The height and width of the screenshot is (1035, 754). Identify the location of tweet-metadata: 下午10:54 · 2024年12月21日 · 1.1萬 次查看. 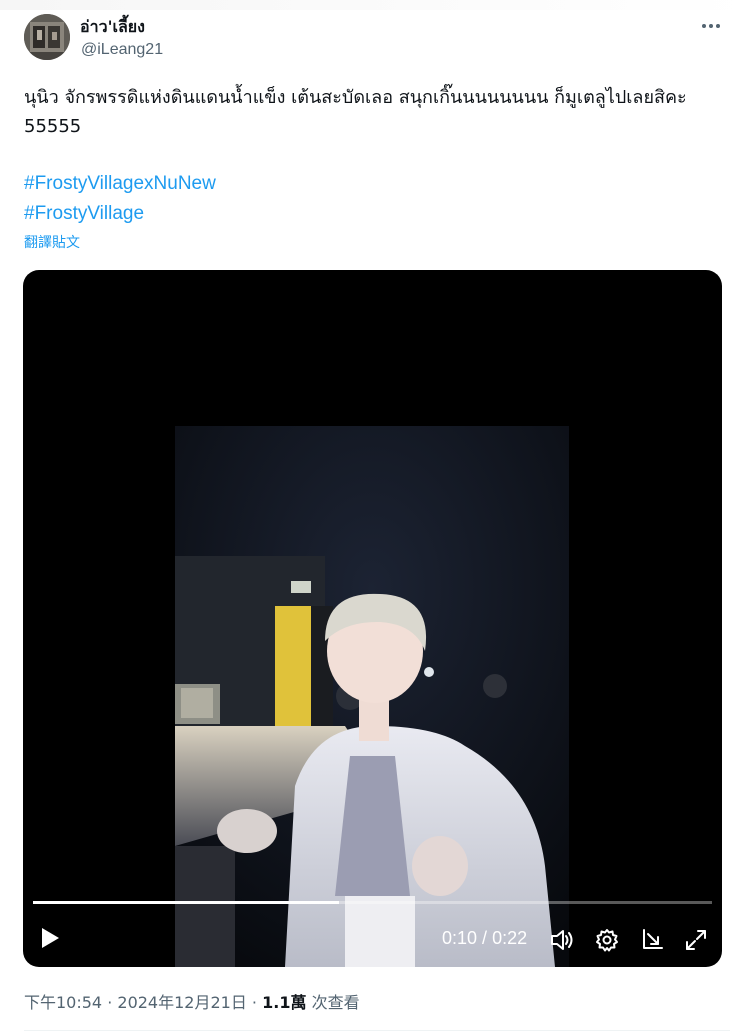
(192, 1001).